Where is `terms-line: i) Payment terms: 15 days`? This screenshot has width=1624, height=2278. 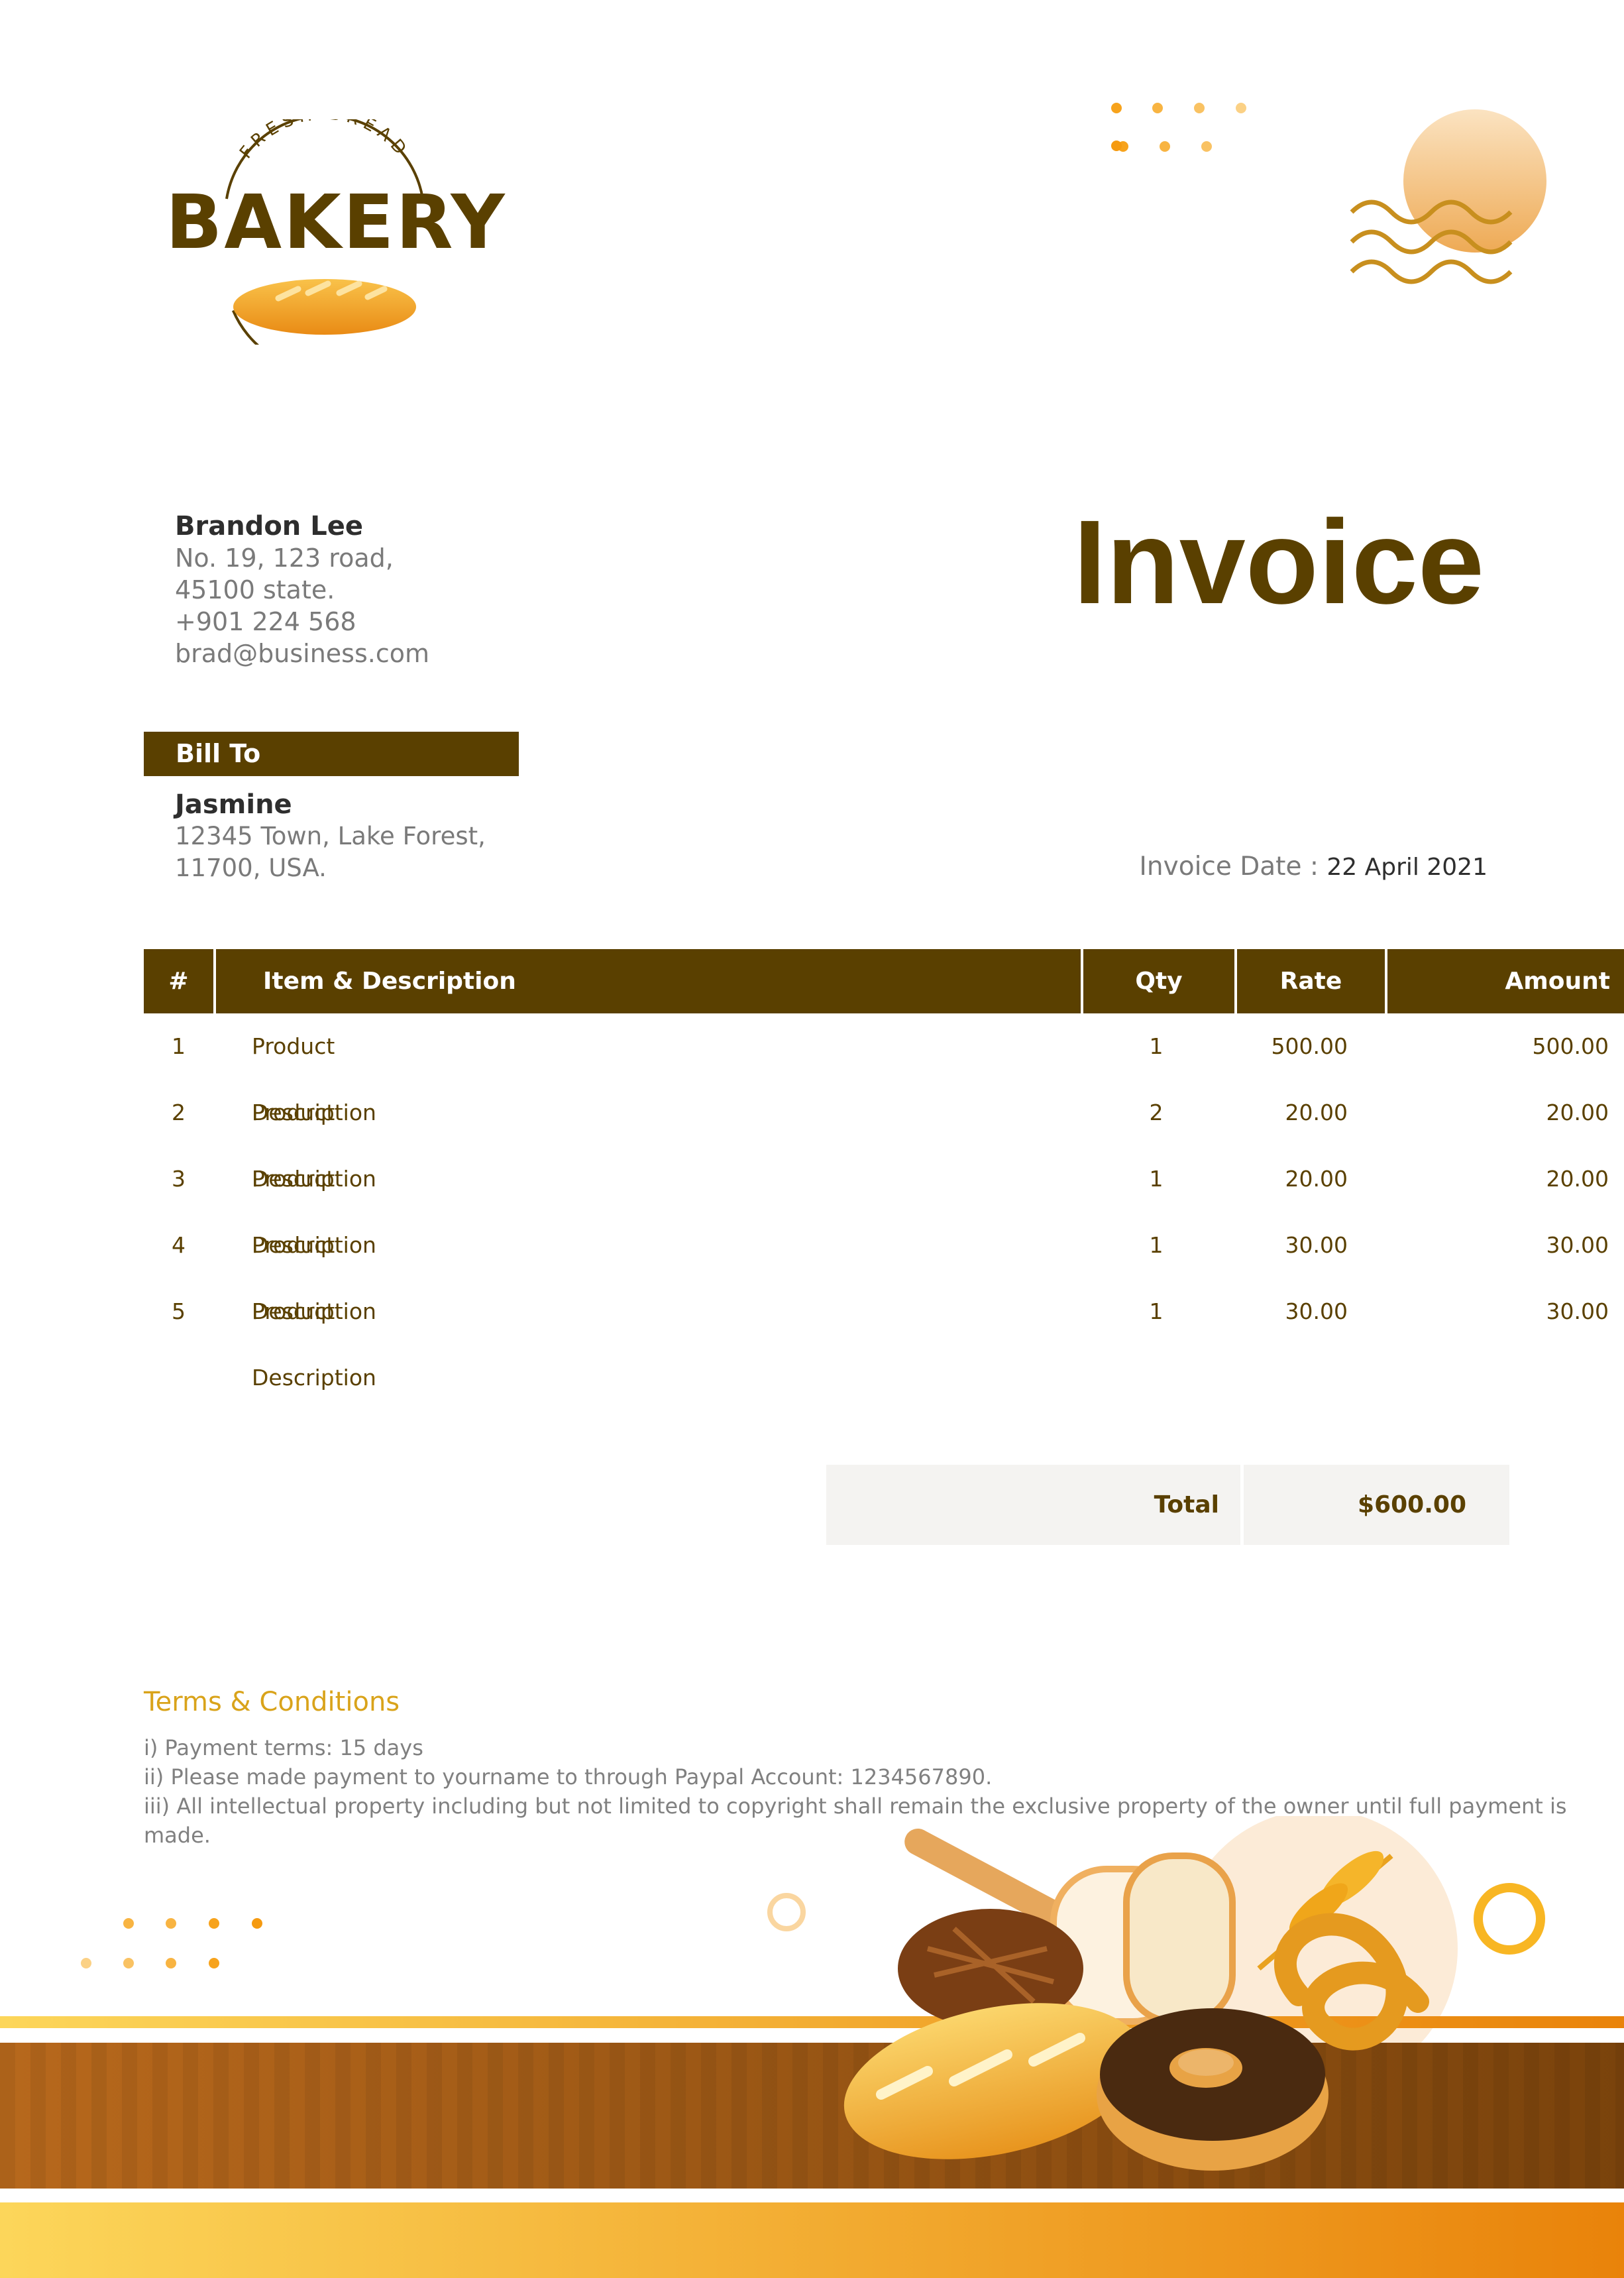
terms-line: i) Payment terms: 15 days is located at coordinates (283, 1747).